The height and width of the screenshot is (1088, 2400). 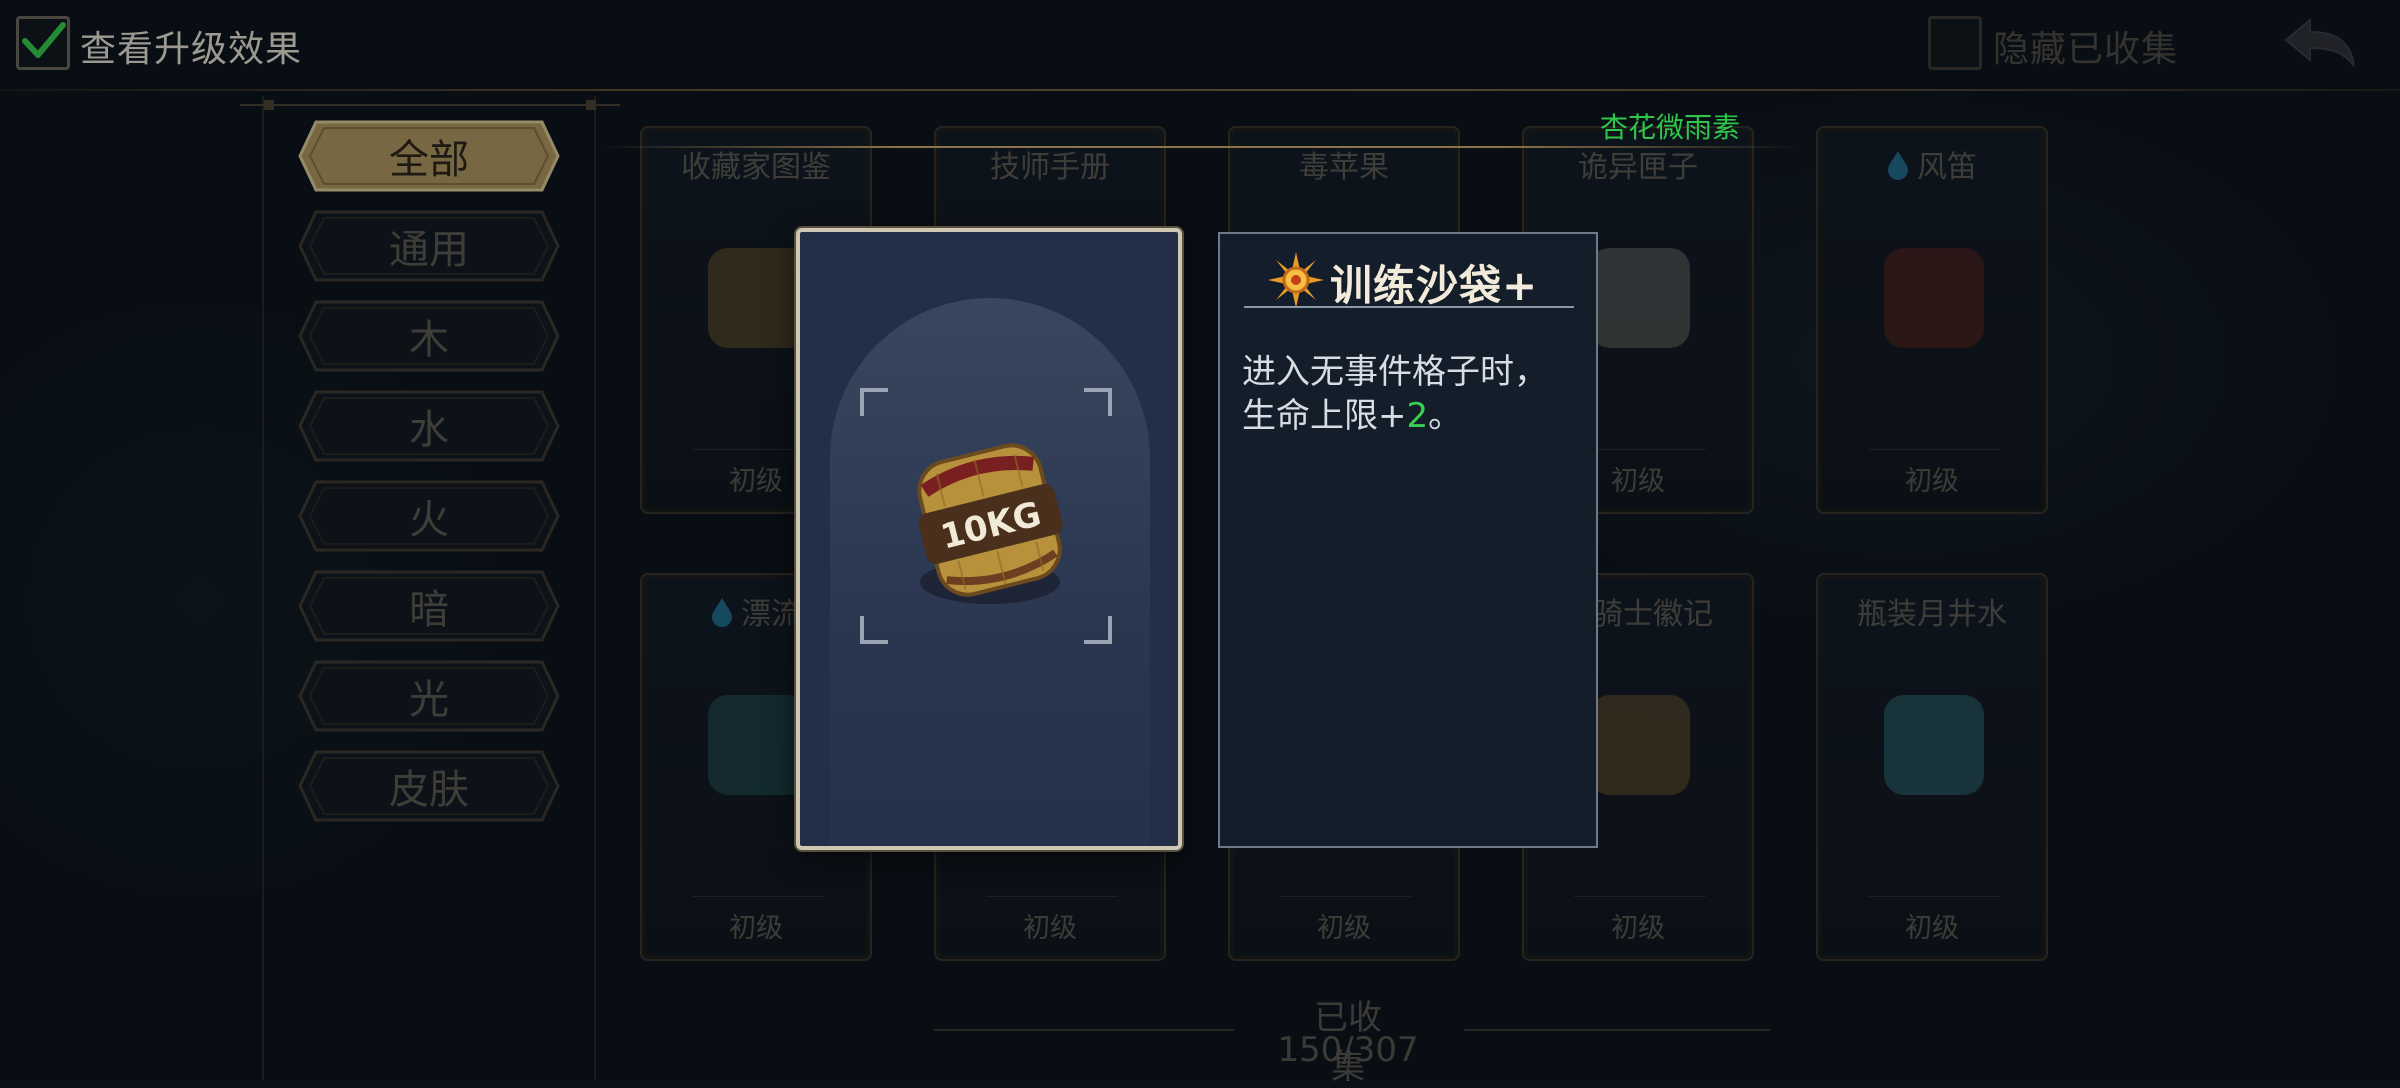 I want to click on category-label: 暗, so click(x=429, y=610).